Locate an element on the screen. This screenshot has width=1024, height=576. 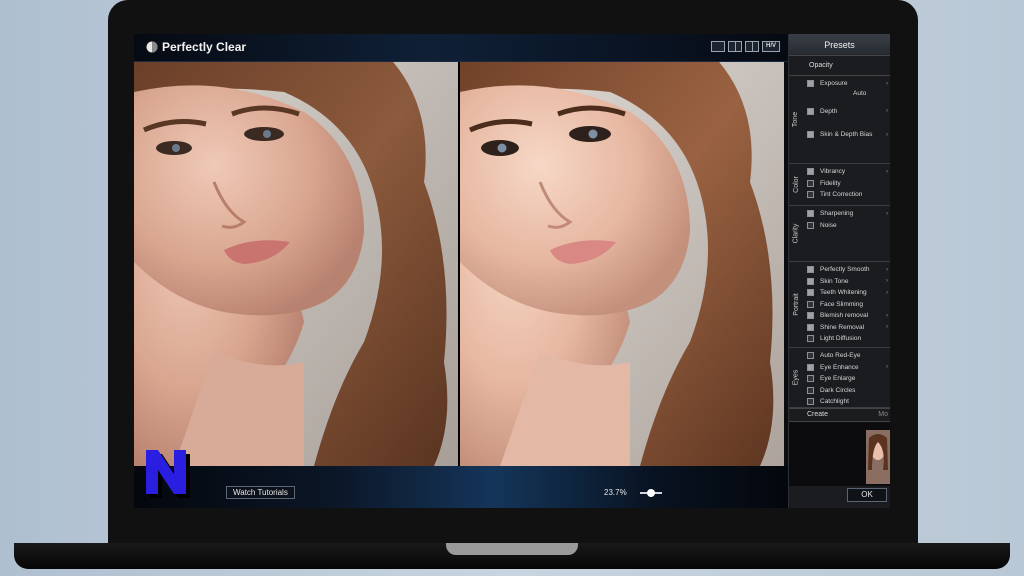
item-sharpening: Sharpening › is located at coordinates (848, 214).